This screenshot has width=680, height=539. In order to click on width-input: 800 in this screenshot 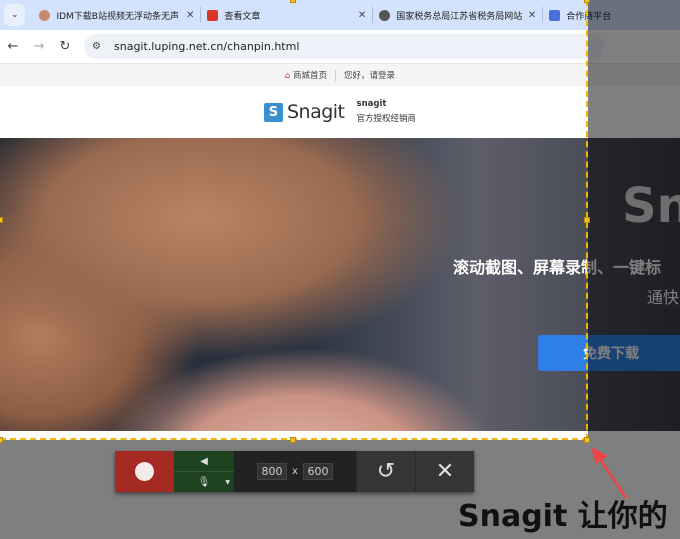, I will do `click(272, 471)`.